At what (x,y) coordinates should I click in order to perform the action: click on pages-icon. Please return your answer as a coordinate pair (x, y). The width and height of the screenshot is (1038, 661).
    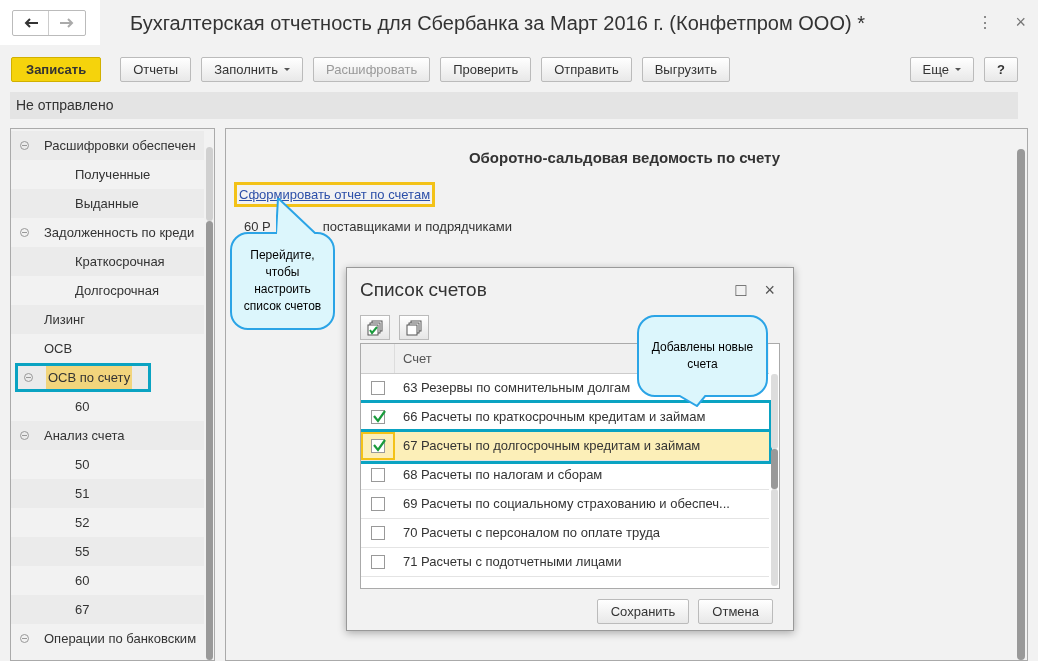
    Looking at the image, I should click on (414, 327).